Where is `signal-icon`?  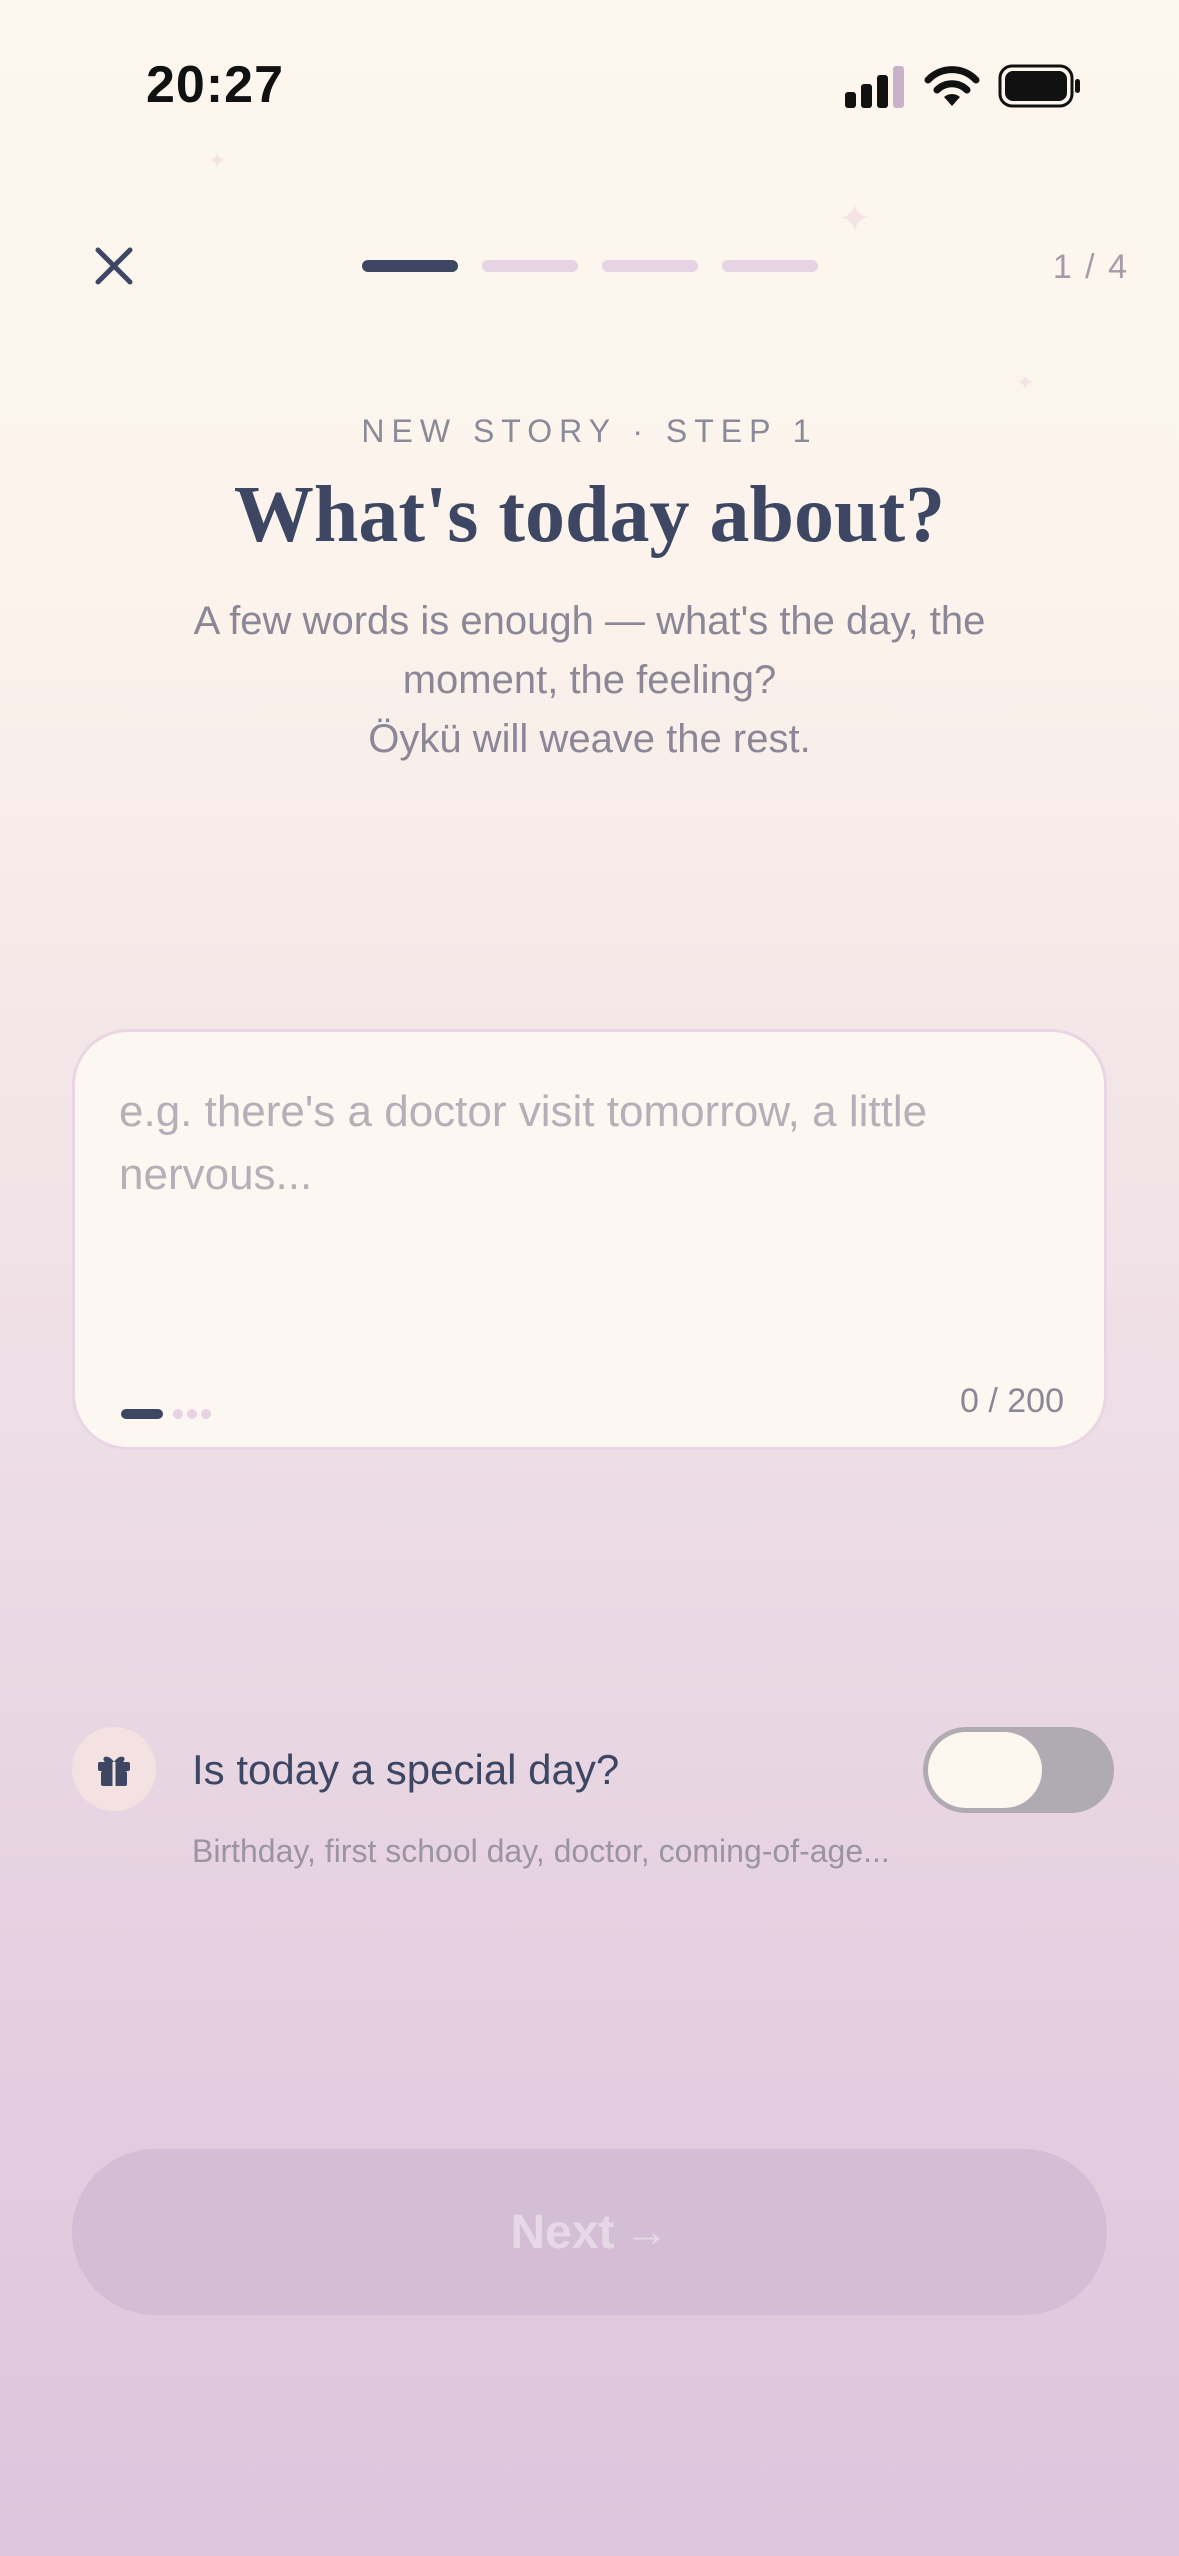 signal-icon is located at coordinates (874, 87).